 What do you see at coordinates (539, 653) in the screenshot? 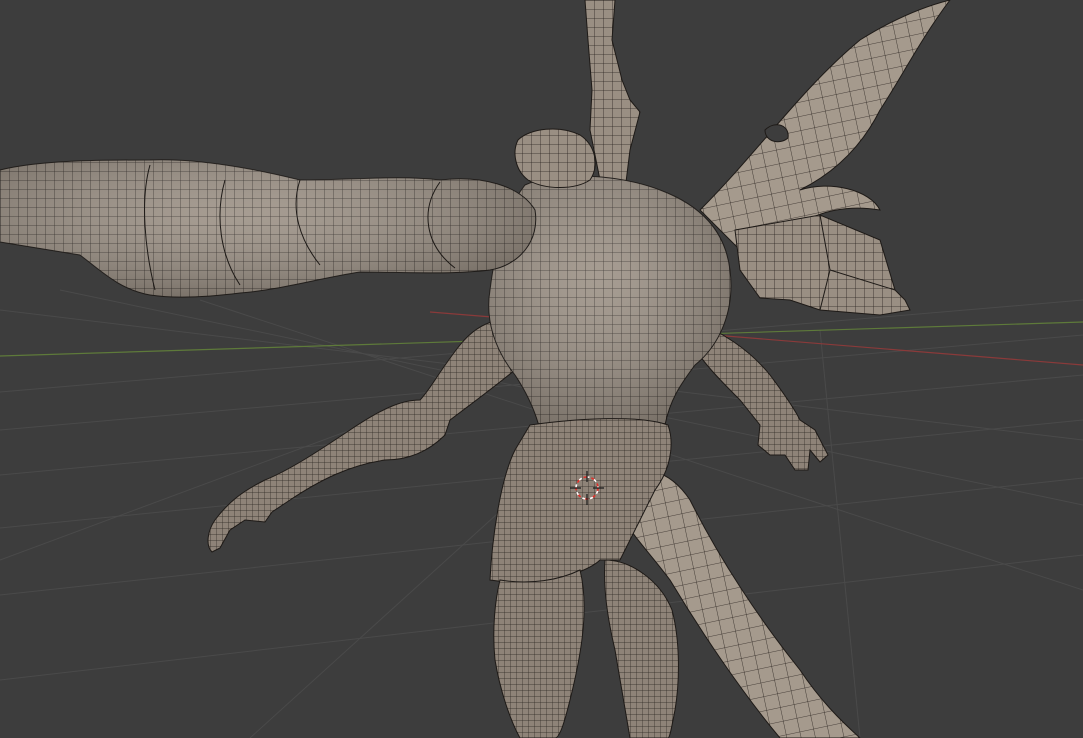
I see `left-leg` at bounding box center [539, 653].